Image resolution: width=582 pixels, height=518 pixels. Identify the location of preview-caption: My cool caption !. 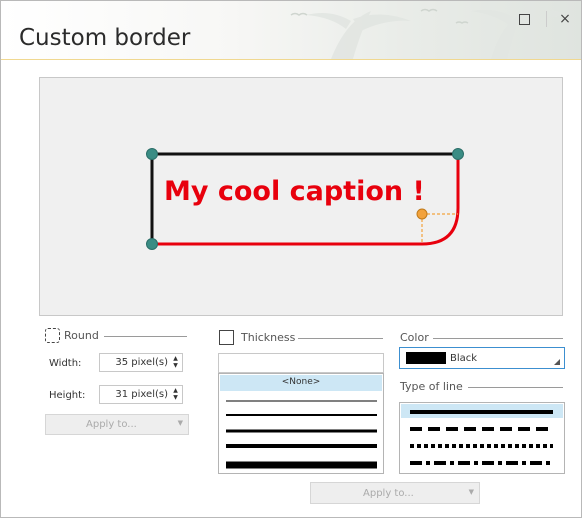
(294, 191).